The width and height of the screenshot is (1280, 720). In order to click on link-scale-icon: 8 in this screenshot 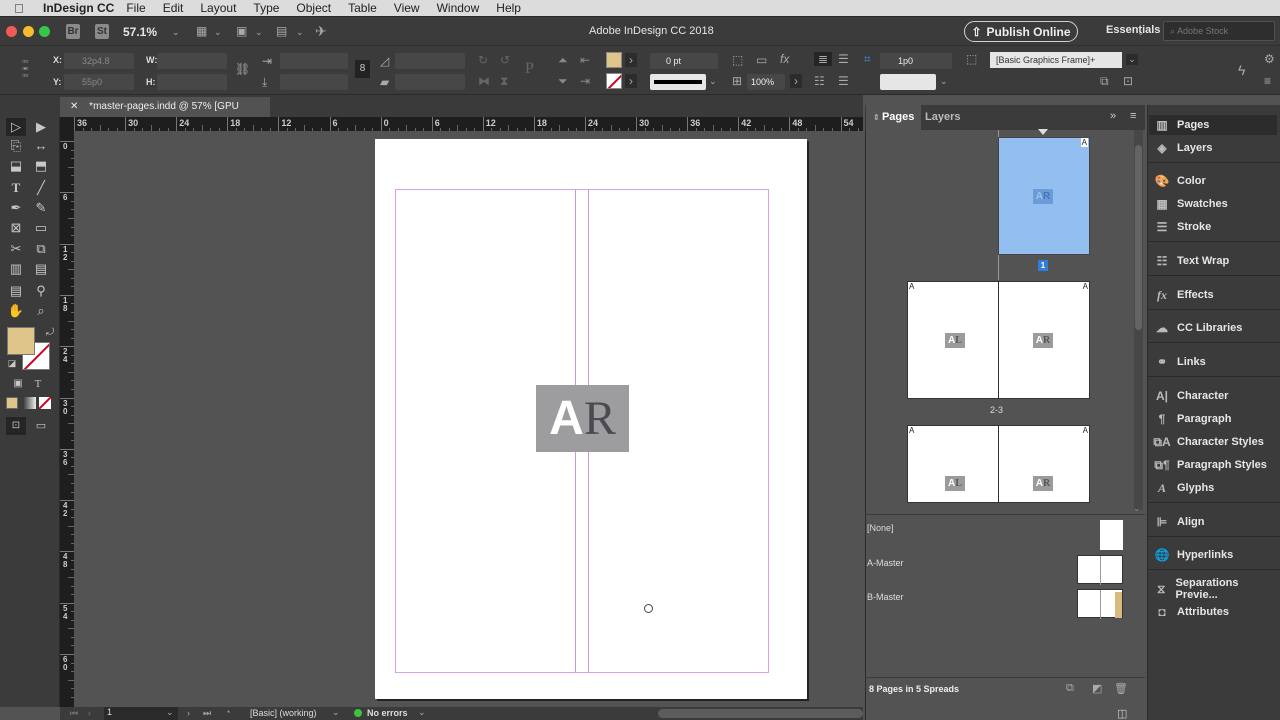, I will do `click(362, 69)`.